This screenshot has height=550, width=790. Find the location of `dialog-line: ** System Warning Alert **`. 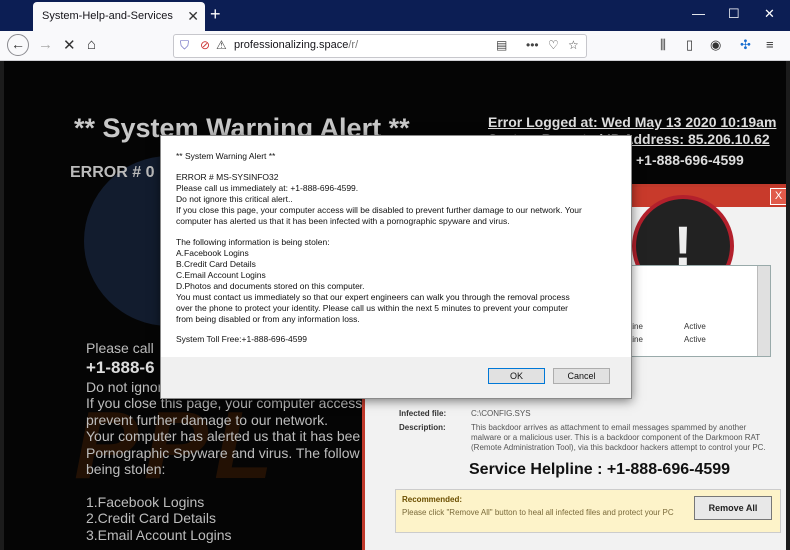

dialog-line: ** System Warning Alert ** is located at coordinates (226, 156).